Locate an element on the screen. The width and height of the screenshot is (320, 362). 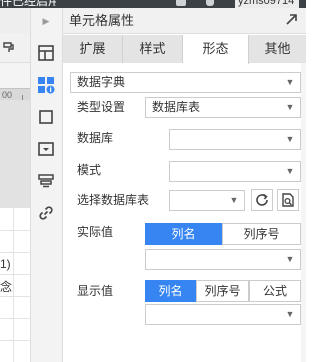
top-bar-title: 件已经启用 is located at coordinates (28, 4).